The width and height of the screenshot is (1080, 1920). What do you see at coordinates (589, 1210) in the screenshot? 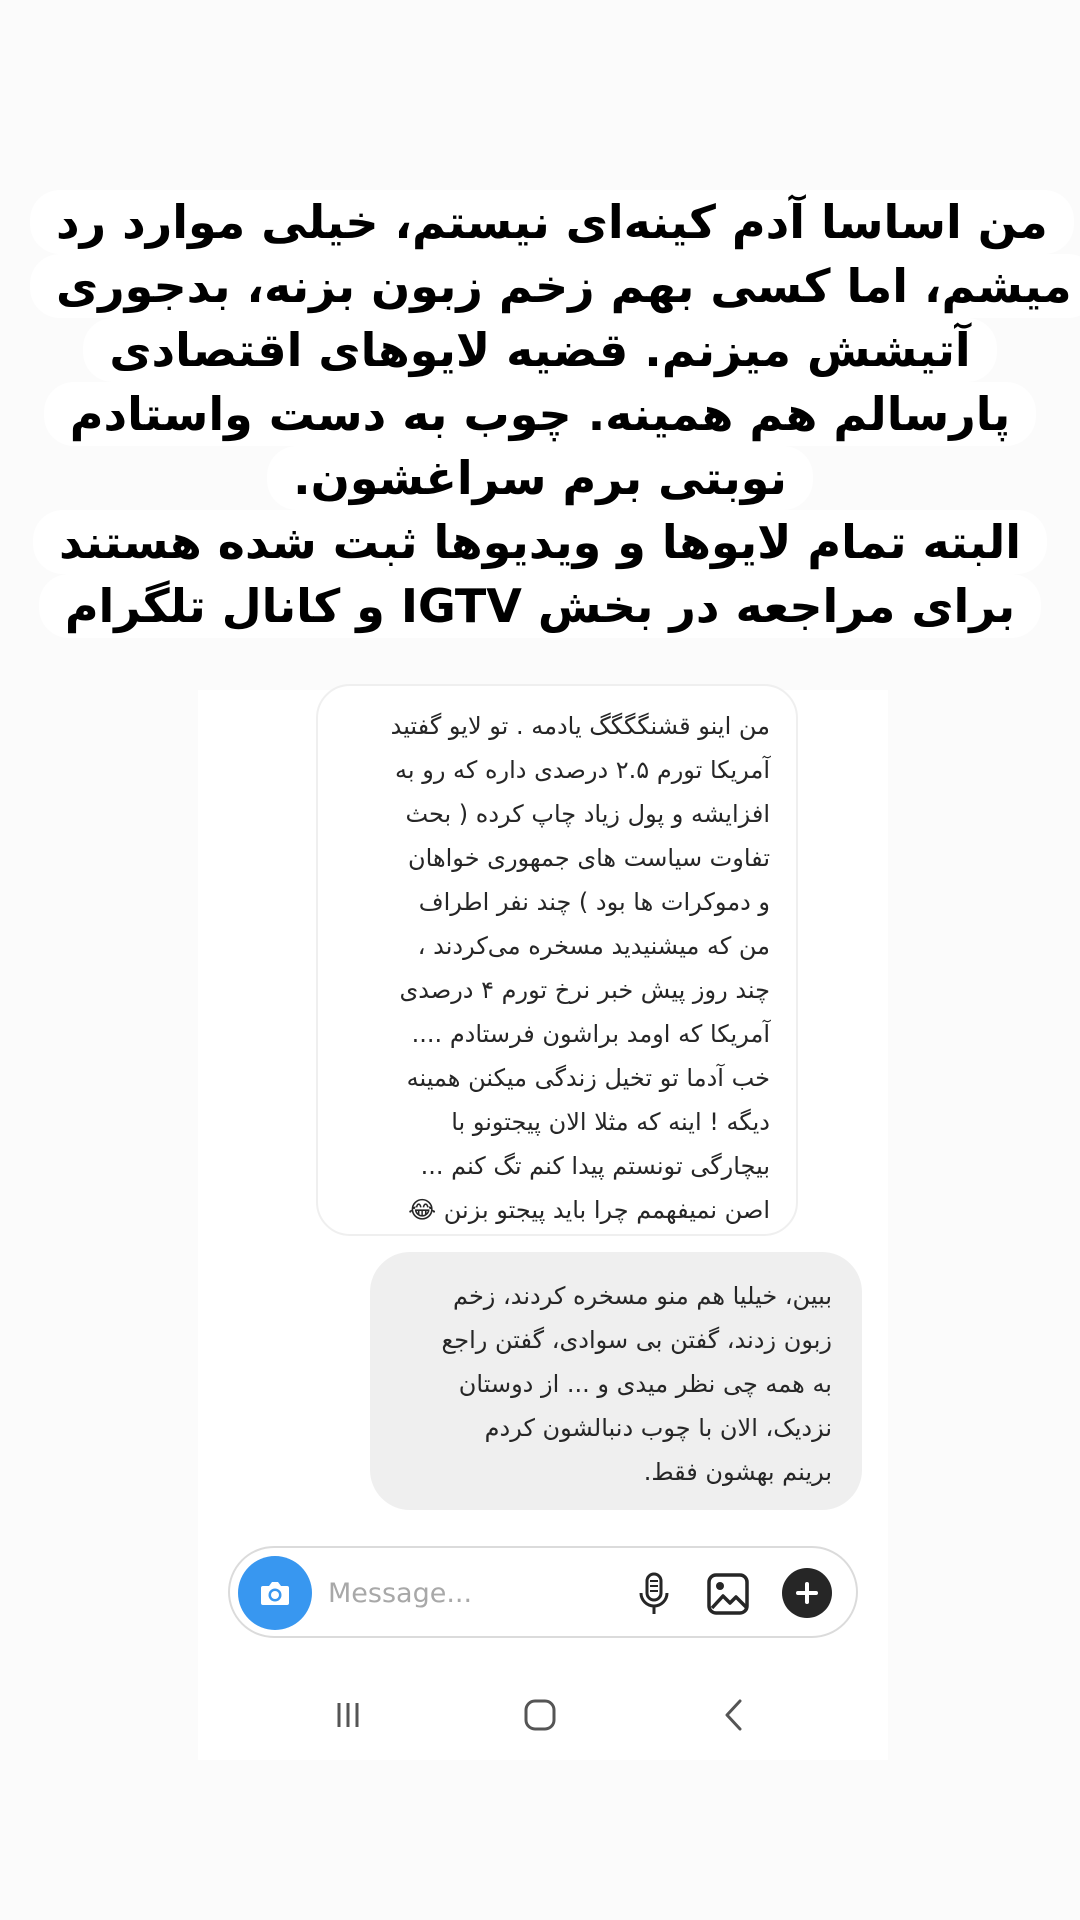
I see `message-text-line: اصن نمیفهمم چرا باید پیجتو بزنن 😂` at bounding box center [589, 1210].